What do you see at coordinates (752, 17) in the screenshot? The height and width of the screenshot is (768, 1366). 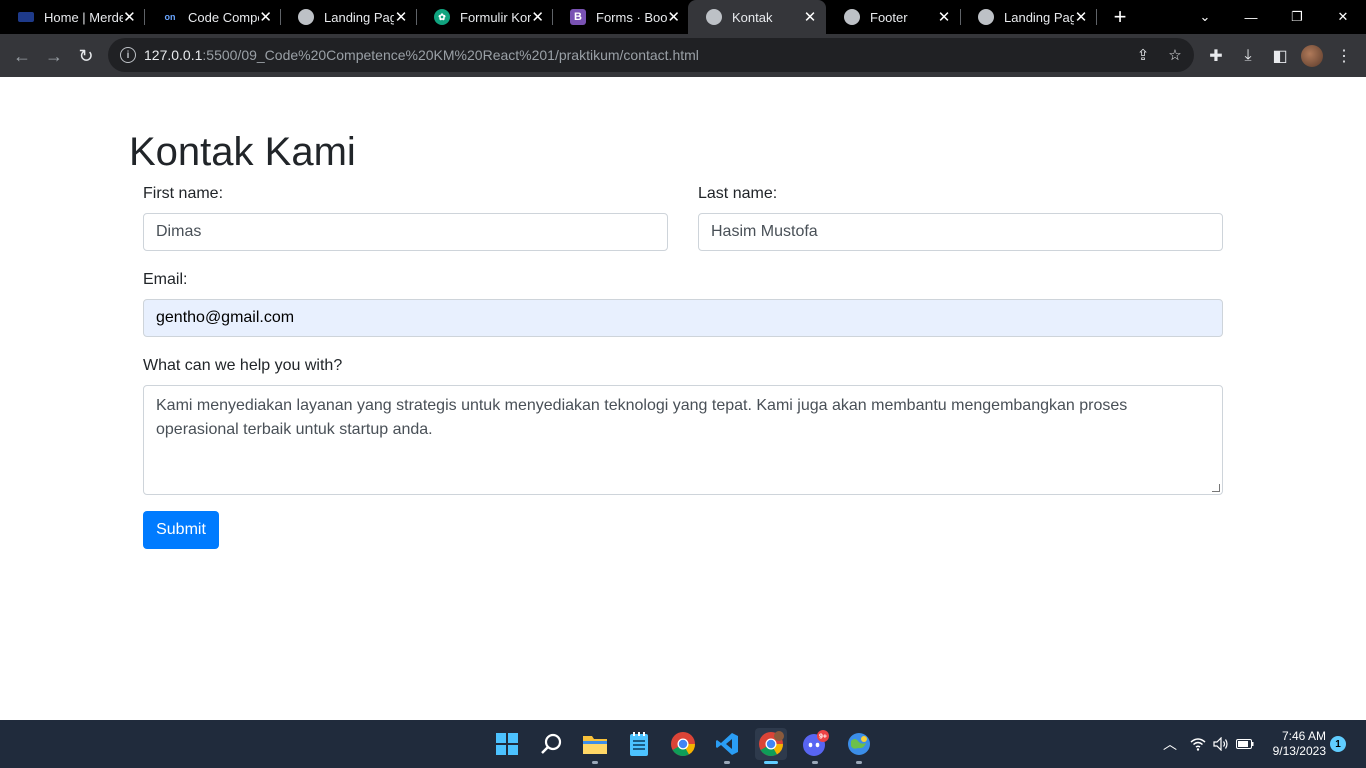 I see `tab-title: Kontak` at bounding box center [752, 17].